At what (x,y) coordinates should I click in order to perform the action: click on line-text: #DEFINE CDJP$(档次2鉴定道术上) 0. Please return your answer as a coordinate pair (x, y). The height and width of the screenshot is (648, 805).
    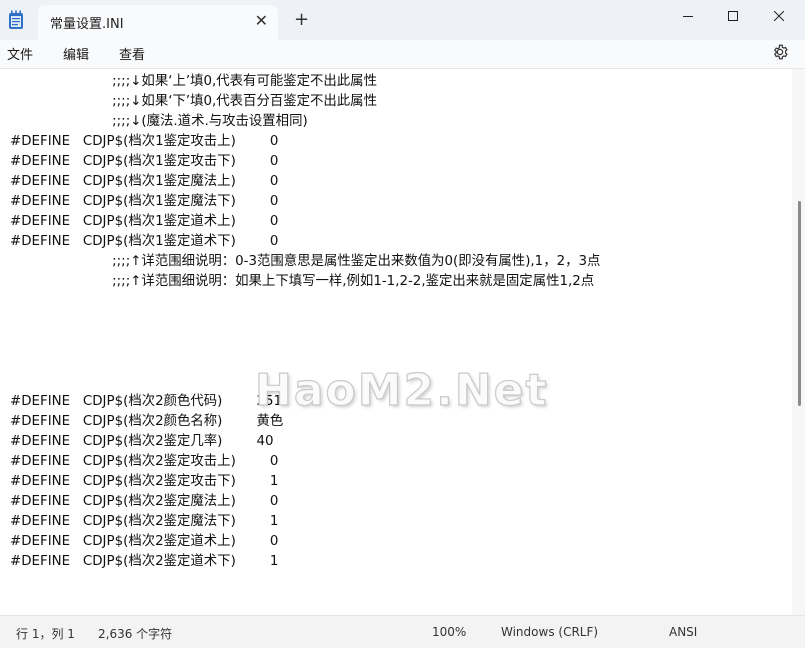
    Looking at the image, I should click on (144, 541).